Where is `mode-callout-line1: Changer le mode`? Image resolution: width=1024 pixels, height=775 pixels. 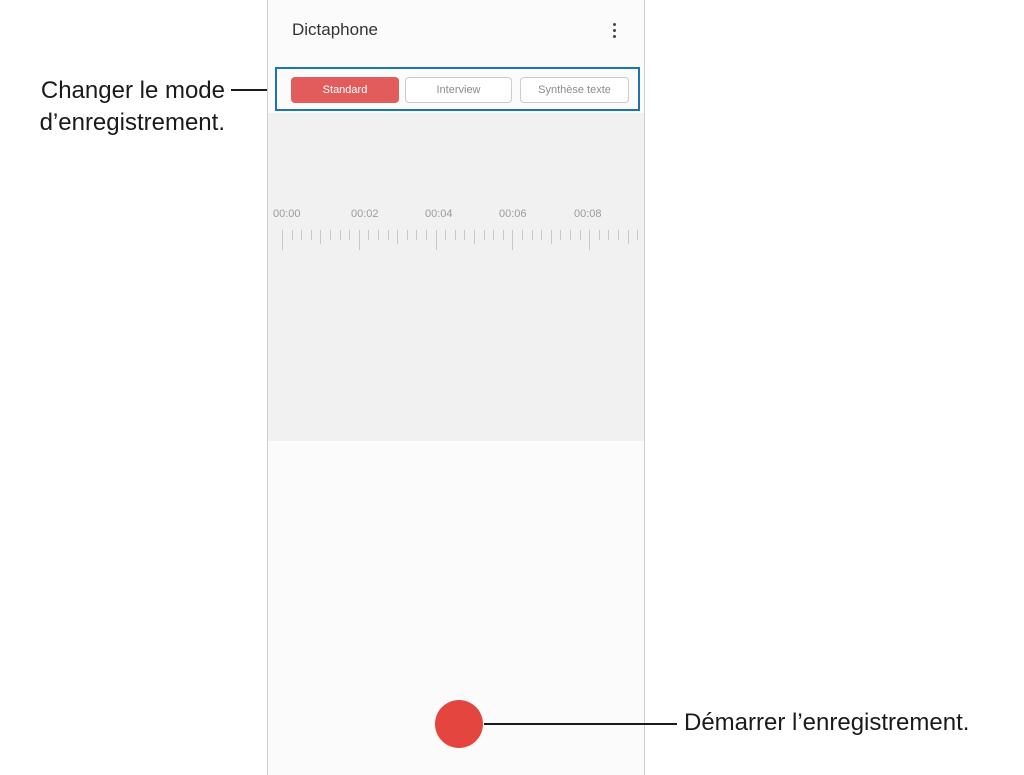
mode-callout-line1: Changer le mode is located at coordinates (132, 90).